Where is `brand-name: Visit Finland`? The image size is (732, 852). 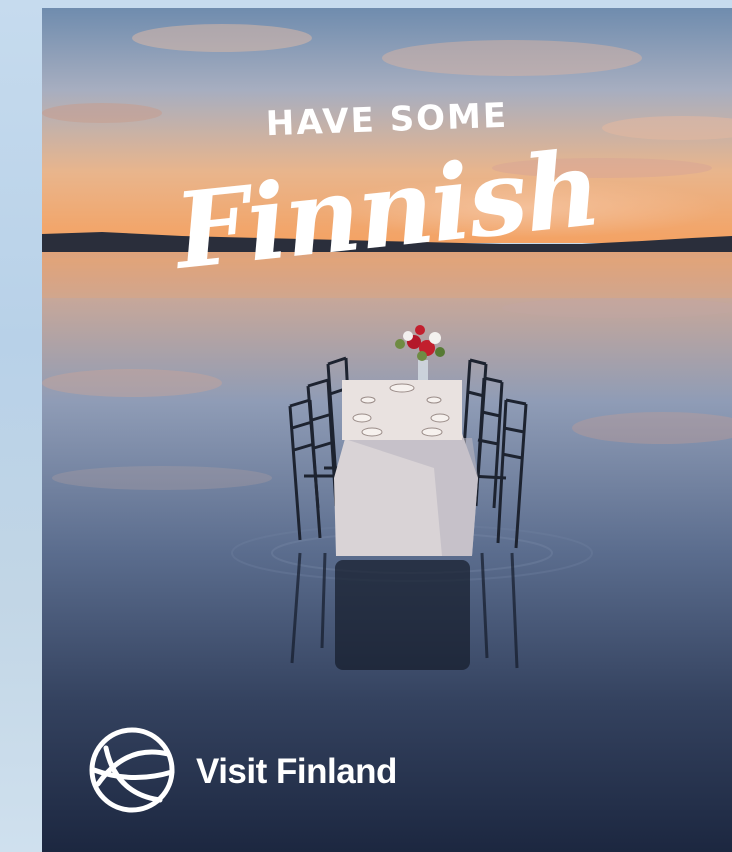 brand-name: Visit Finland is located at coordinates (296, 771).